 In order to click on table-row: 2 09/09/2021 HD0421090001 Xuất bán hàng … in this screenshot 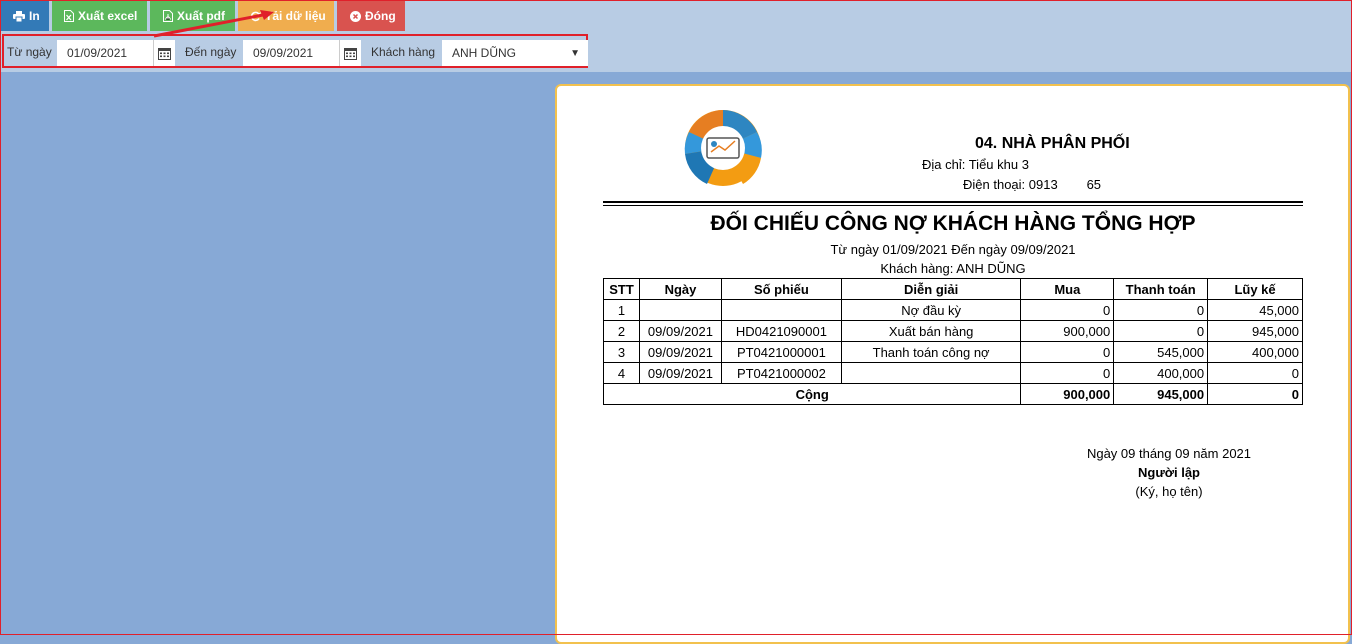, I will do `click(953, 331)`.